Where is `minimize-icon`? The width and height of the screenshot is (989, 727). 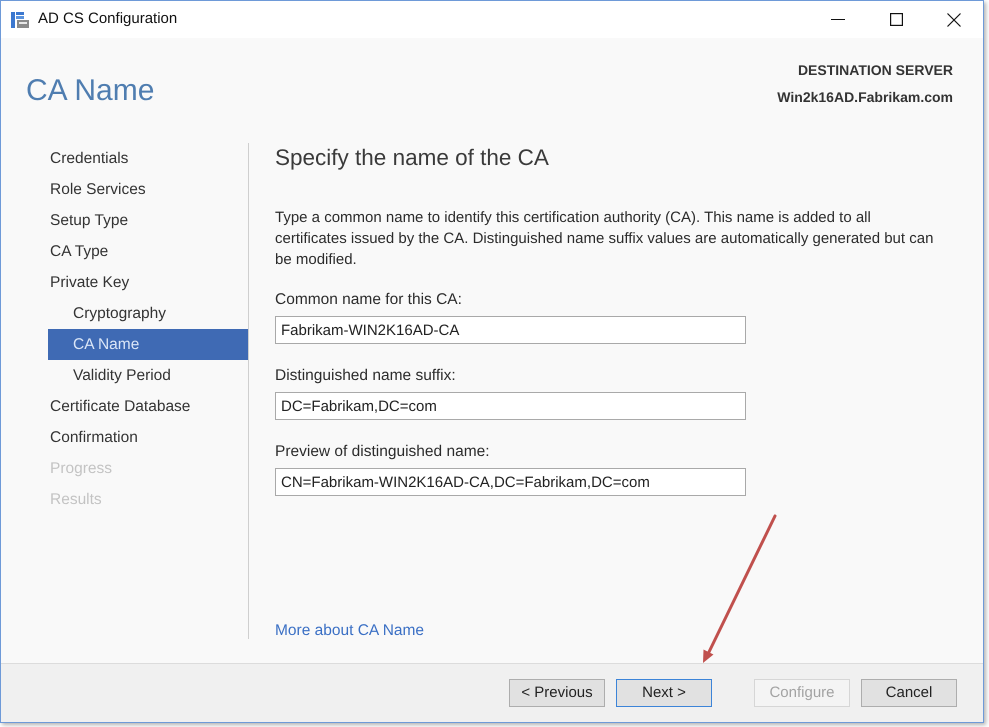 minimize-icon is located at coordinates (838, 19).